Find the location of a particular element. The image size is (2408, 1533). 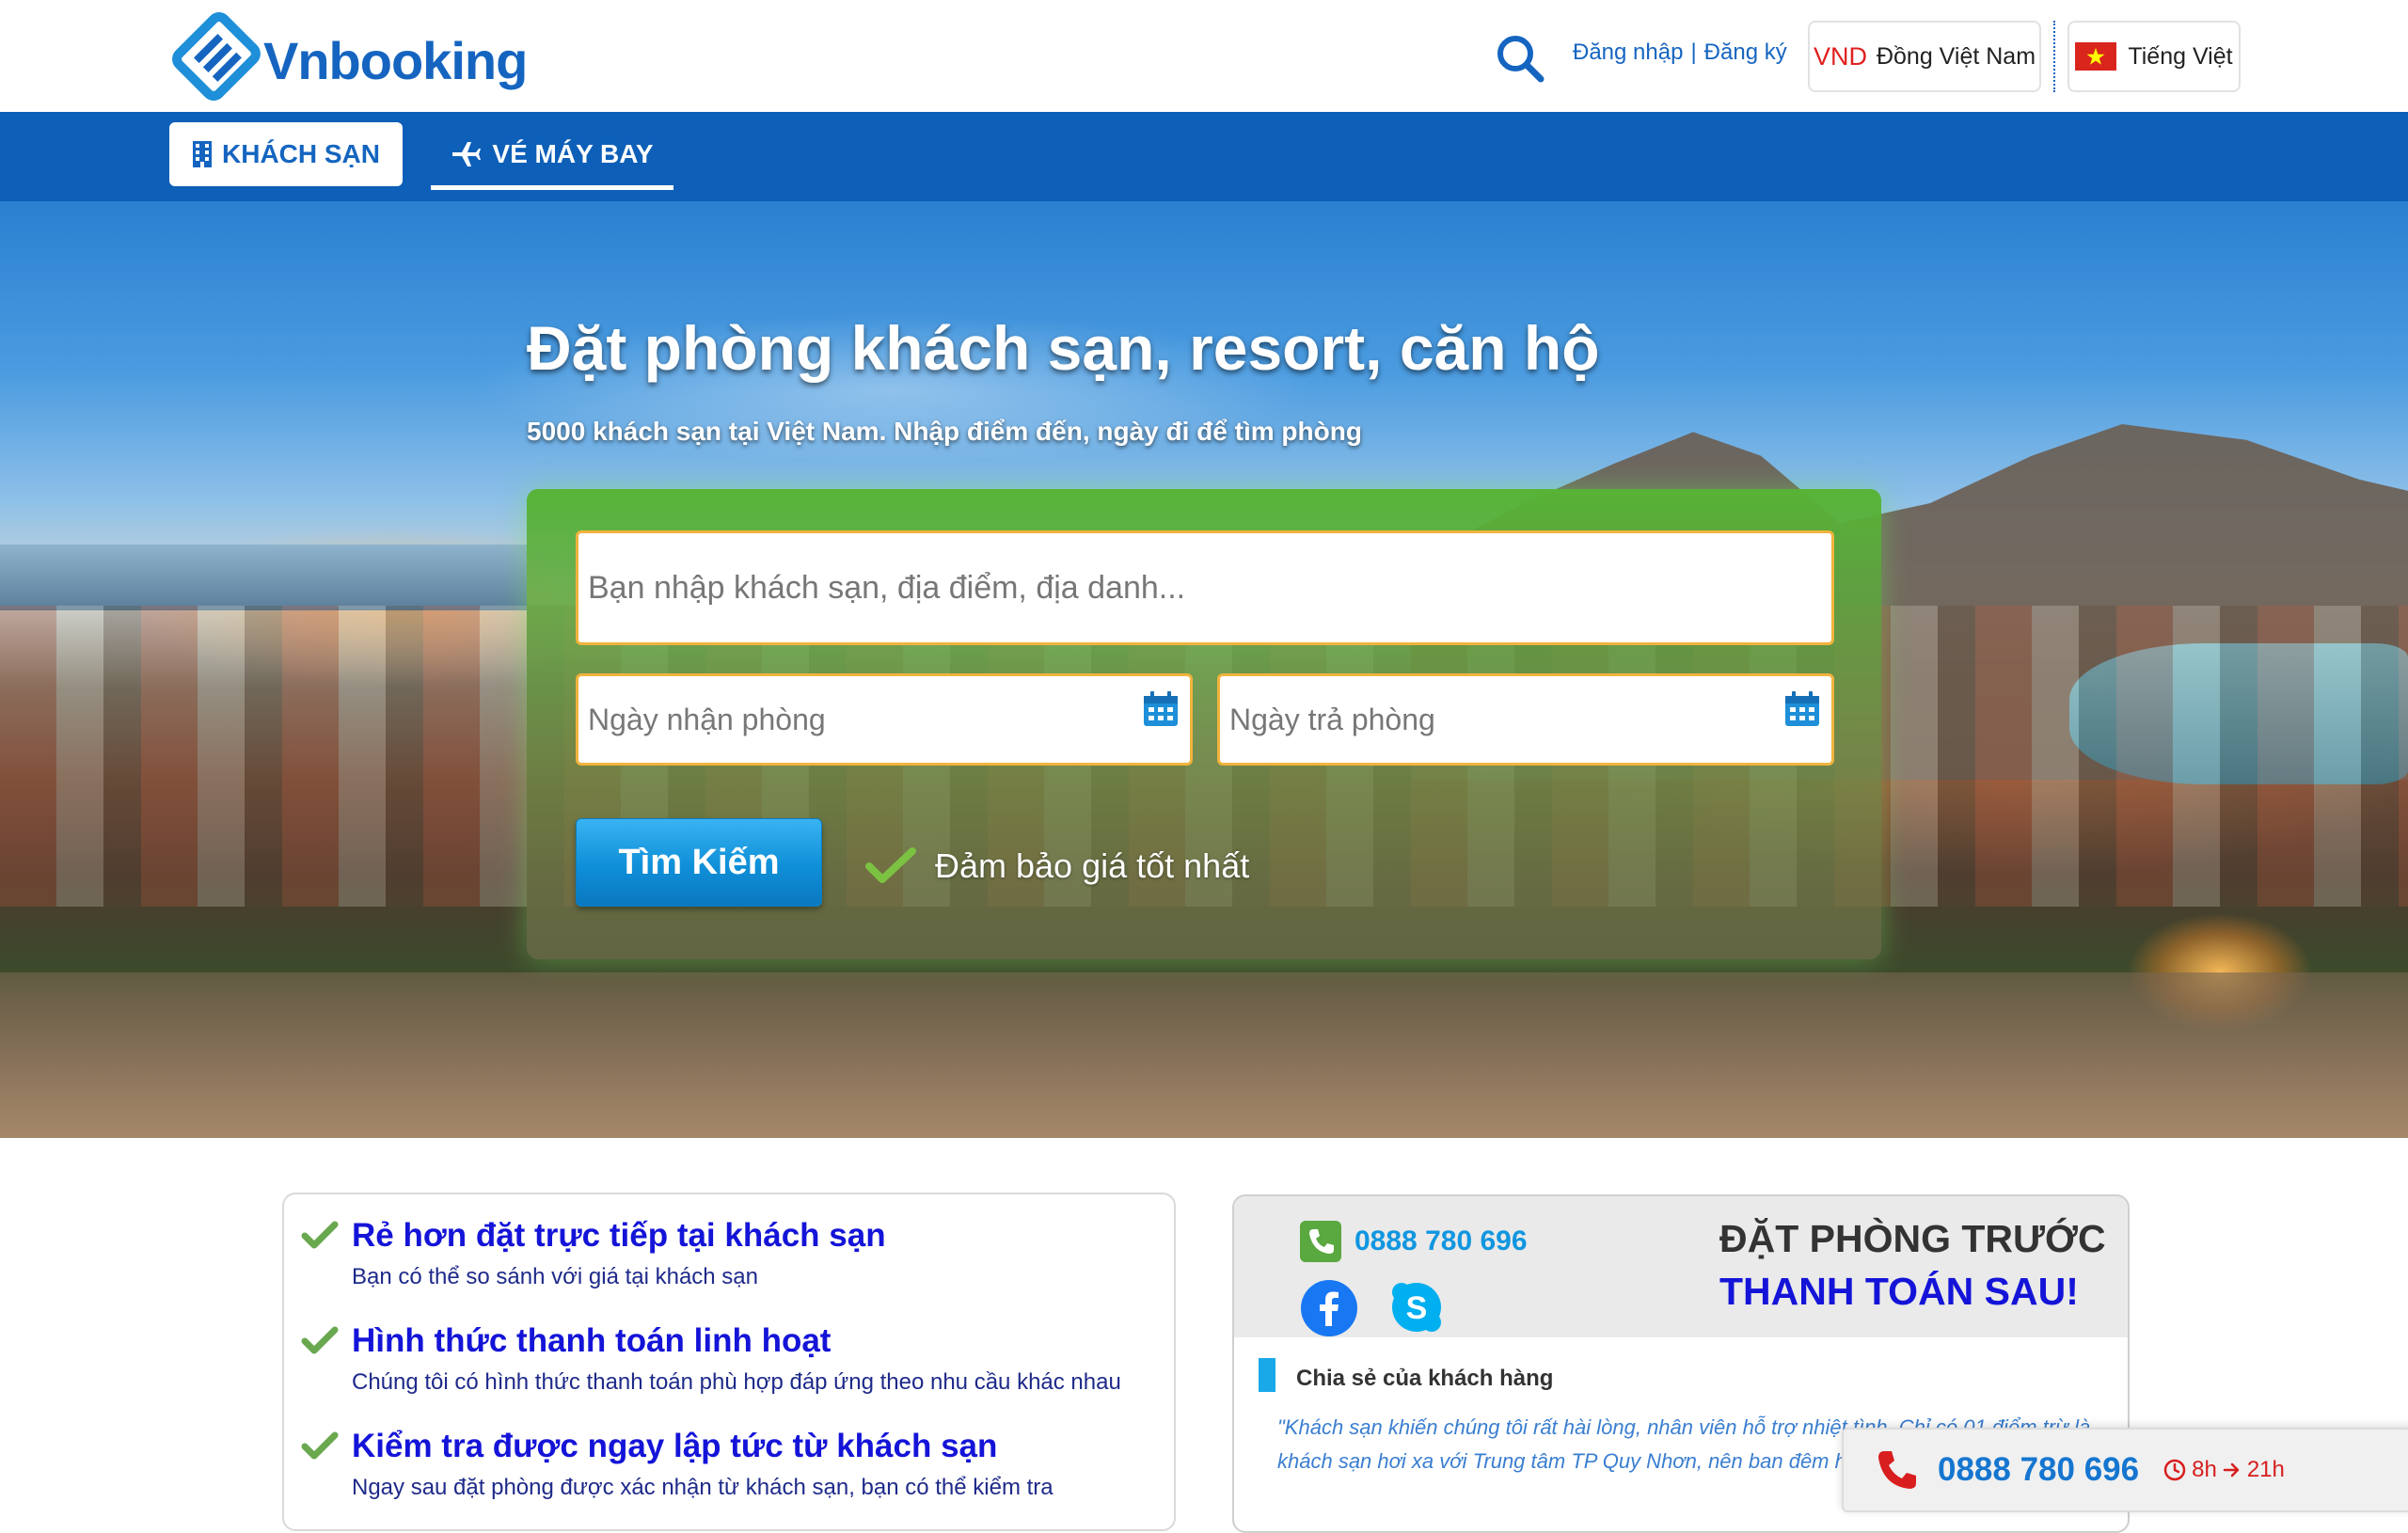

main-nav: KHÁCH SẠN VÉ MÁY BAY is located at coordinates (1204, 156).